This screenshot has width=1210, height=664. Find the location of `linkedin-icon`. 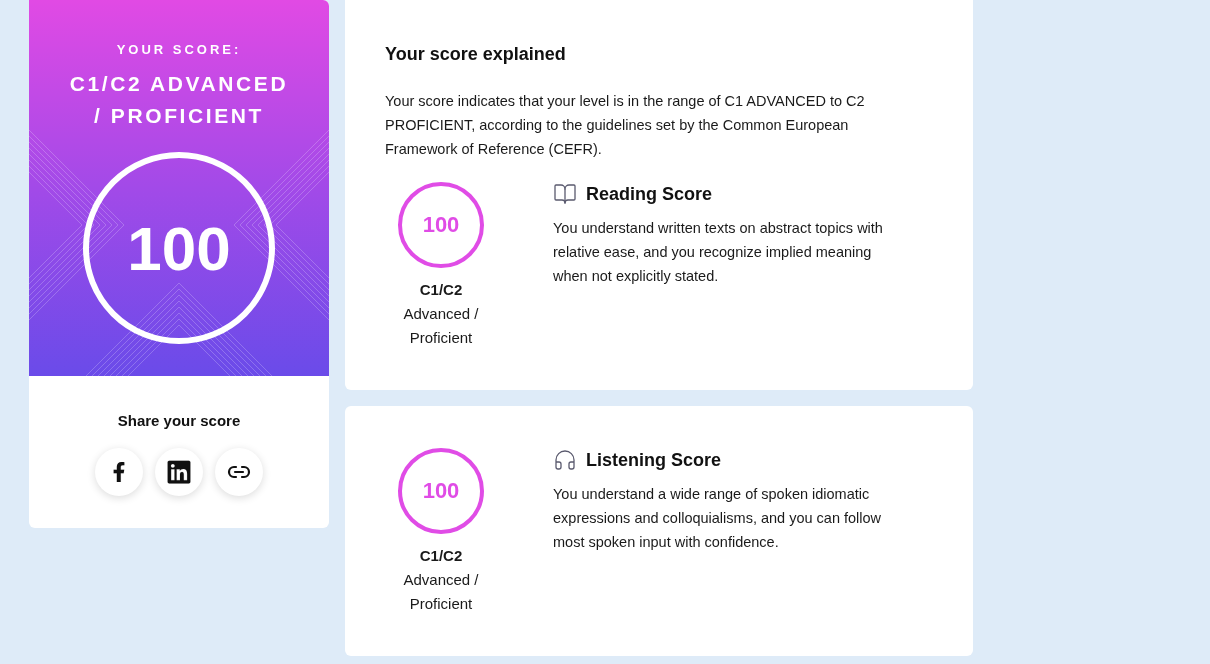

linkedin-icon is located at coordinates (179, 472).